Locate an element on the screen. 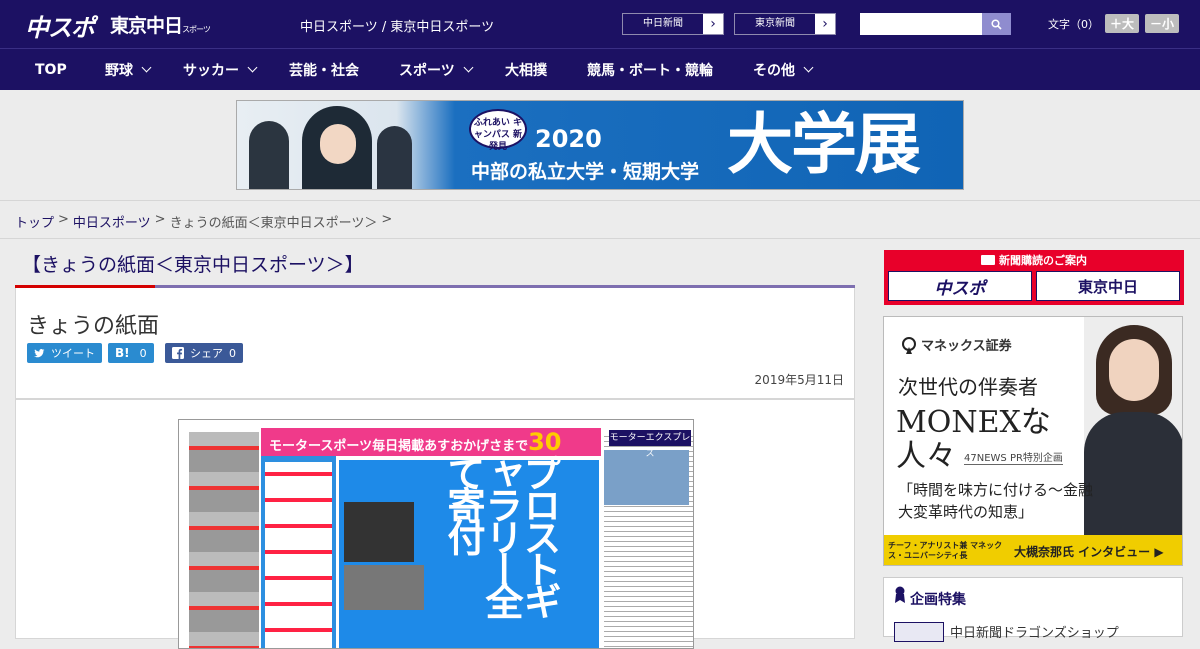 The image size is (1200, 649). nav-item-baseball: 野球 is located at coordinates (128, 70).